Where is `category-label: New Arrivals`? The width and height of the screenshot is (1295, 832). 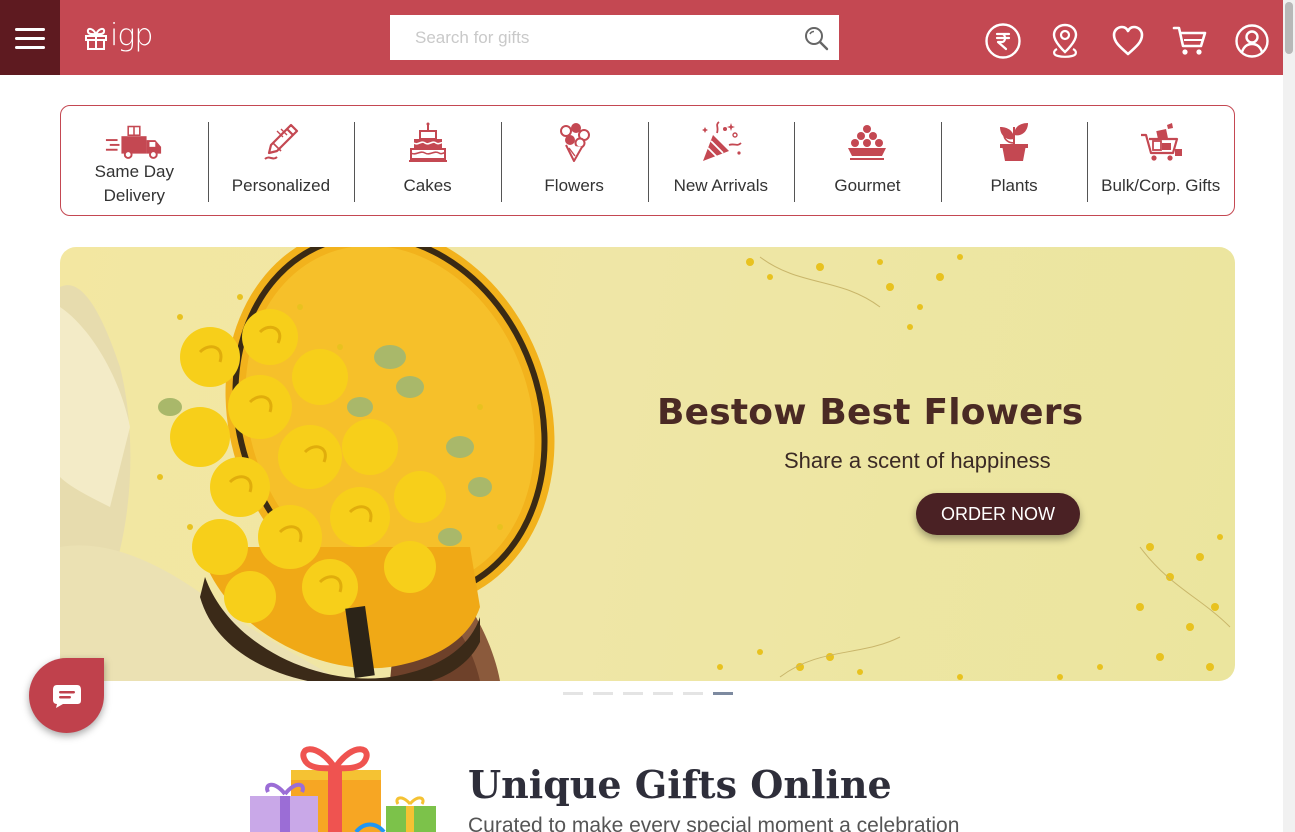 category-label: New Arrivals is located at coordinates (721, 185).